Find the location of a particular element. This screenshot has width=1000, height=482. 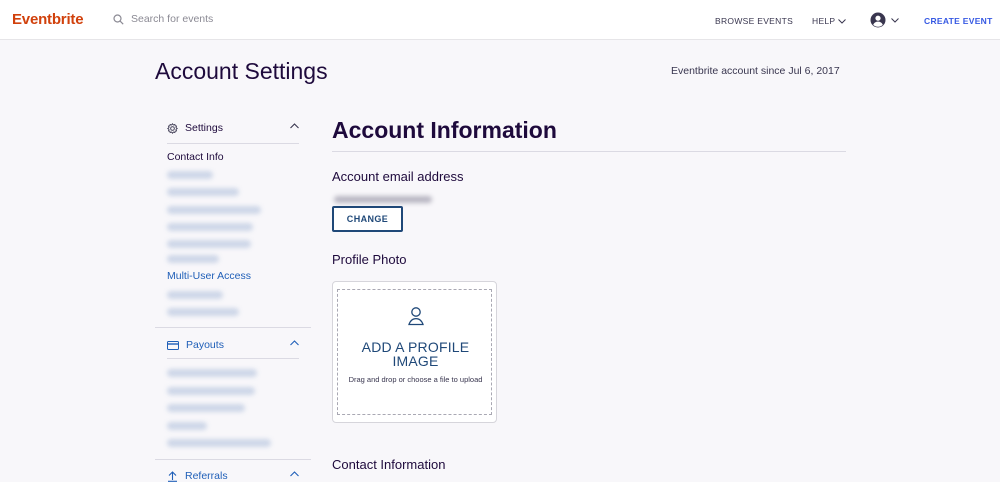

section-title-account-information: Account Information is located at coordinates (444, 130).